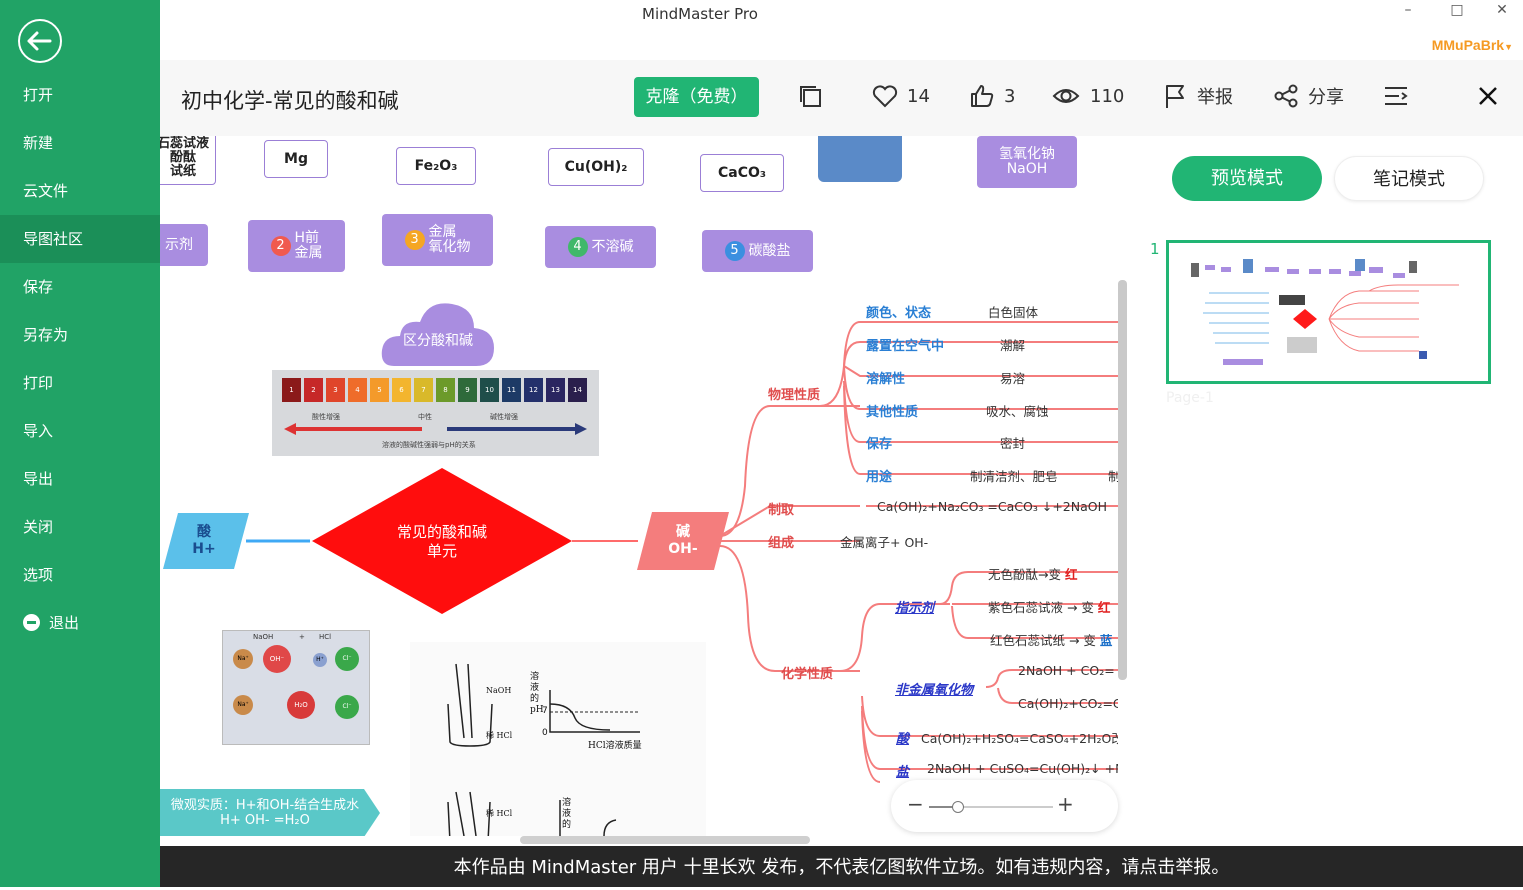  Describe the element at coordinates (1107, 96) in the screenshot. I see `view-count: 110` at that location.